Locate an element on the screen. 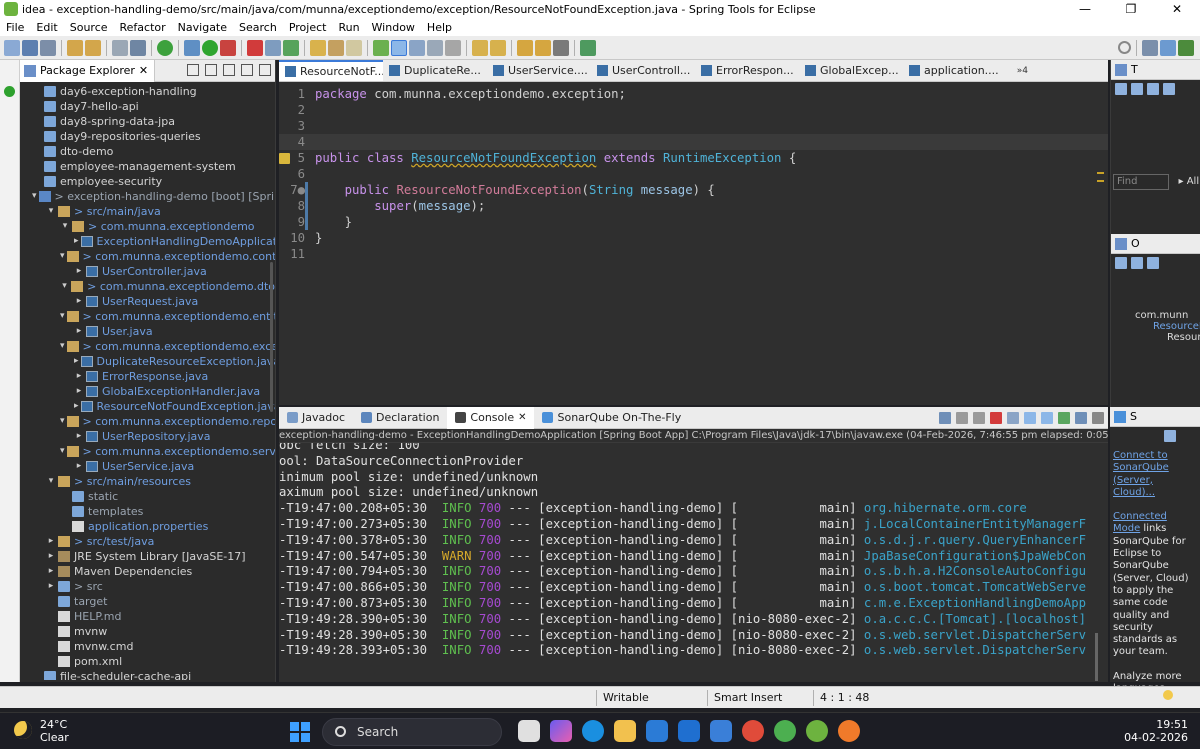 The width and height of the screenshot is (1200, 749). last-edit-icon is located at coordinates (561, 47).